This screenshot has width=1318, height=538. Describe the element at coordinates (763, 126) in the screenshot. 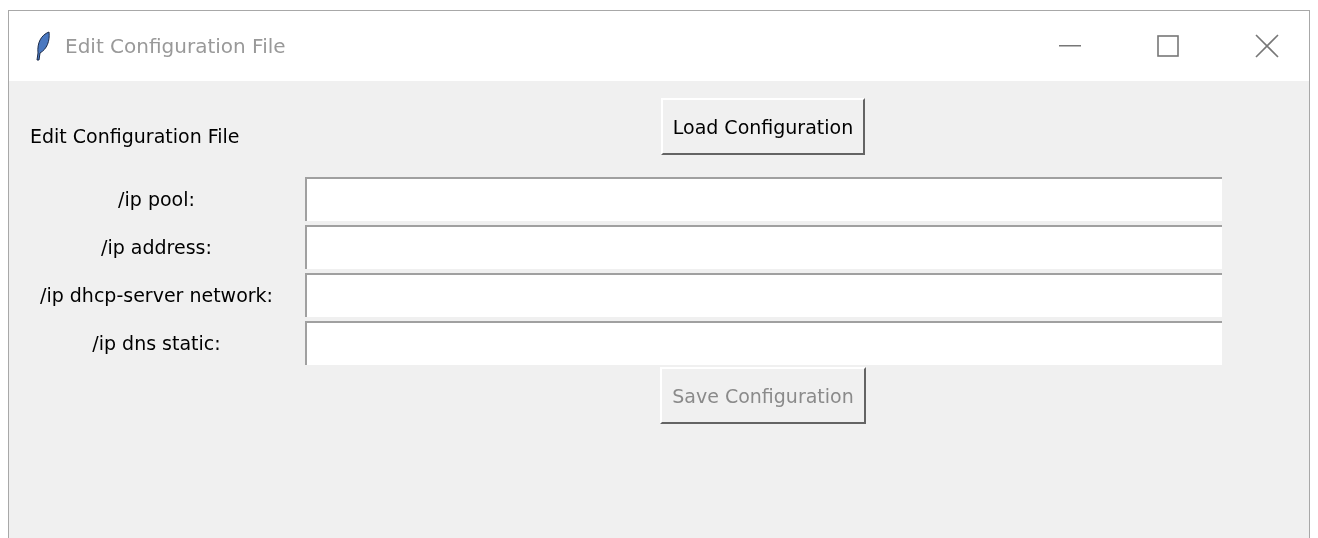

I see `load-button: Load Configuration` at that location.